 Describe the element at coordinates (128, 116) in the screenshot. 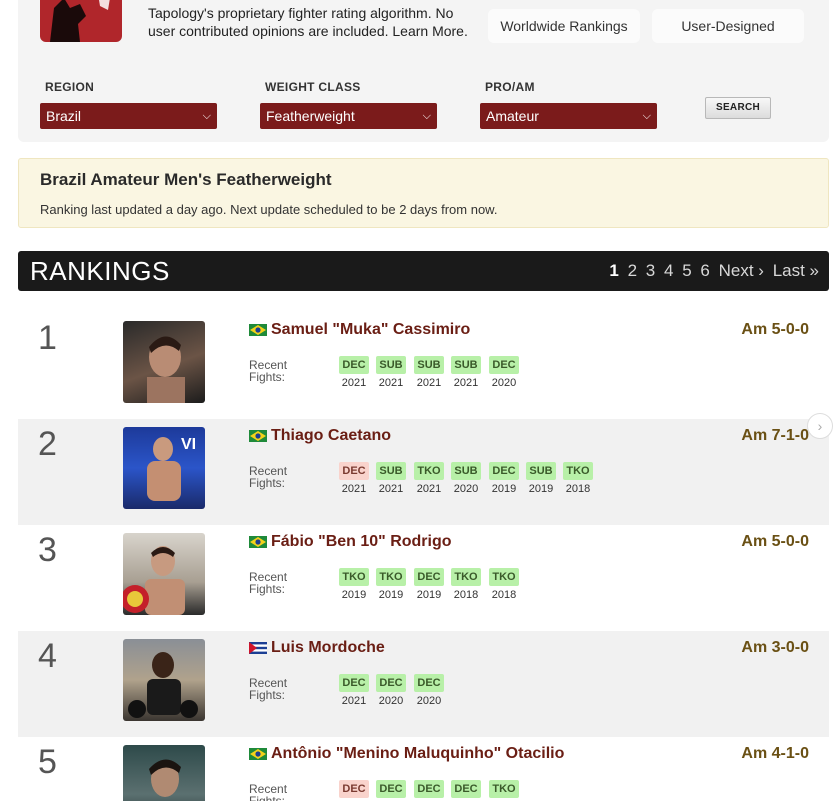

I see `region-select: Brazil ⌵` at that location.